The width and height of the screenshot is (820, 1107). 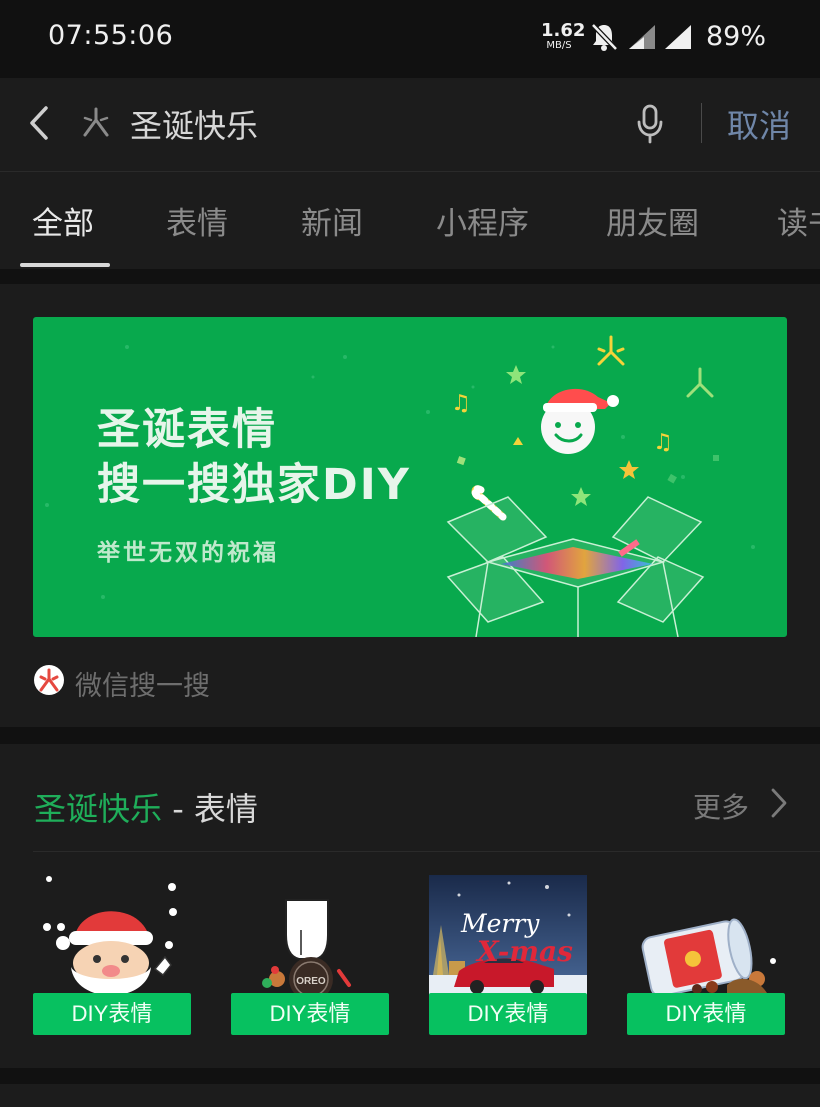 What do you see at coordinates (311, 981) in the screenshot?
I see `svg-text: OREO` at bounding box center [311, 981].